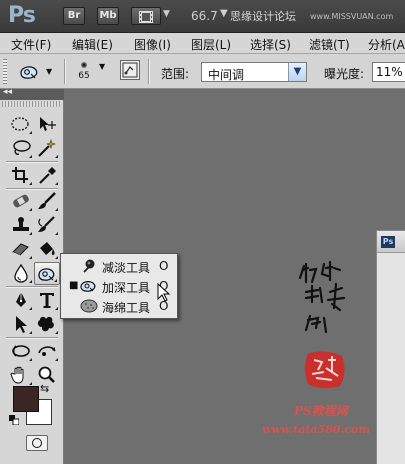 Image resolution: width=405 pixels, height=464 pixels. I want to click on path-selection-tool, so click(21, 324).